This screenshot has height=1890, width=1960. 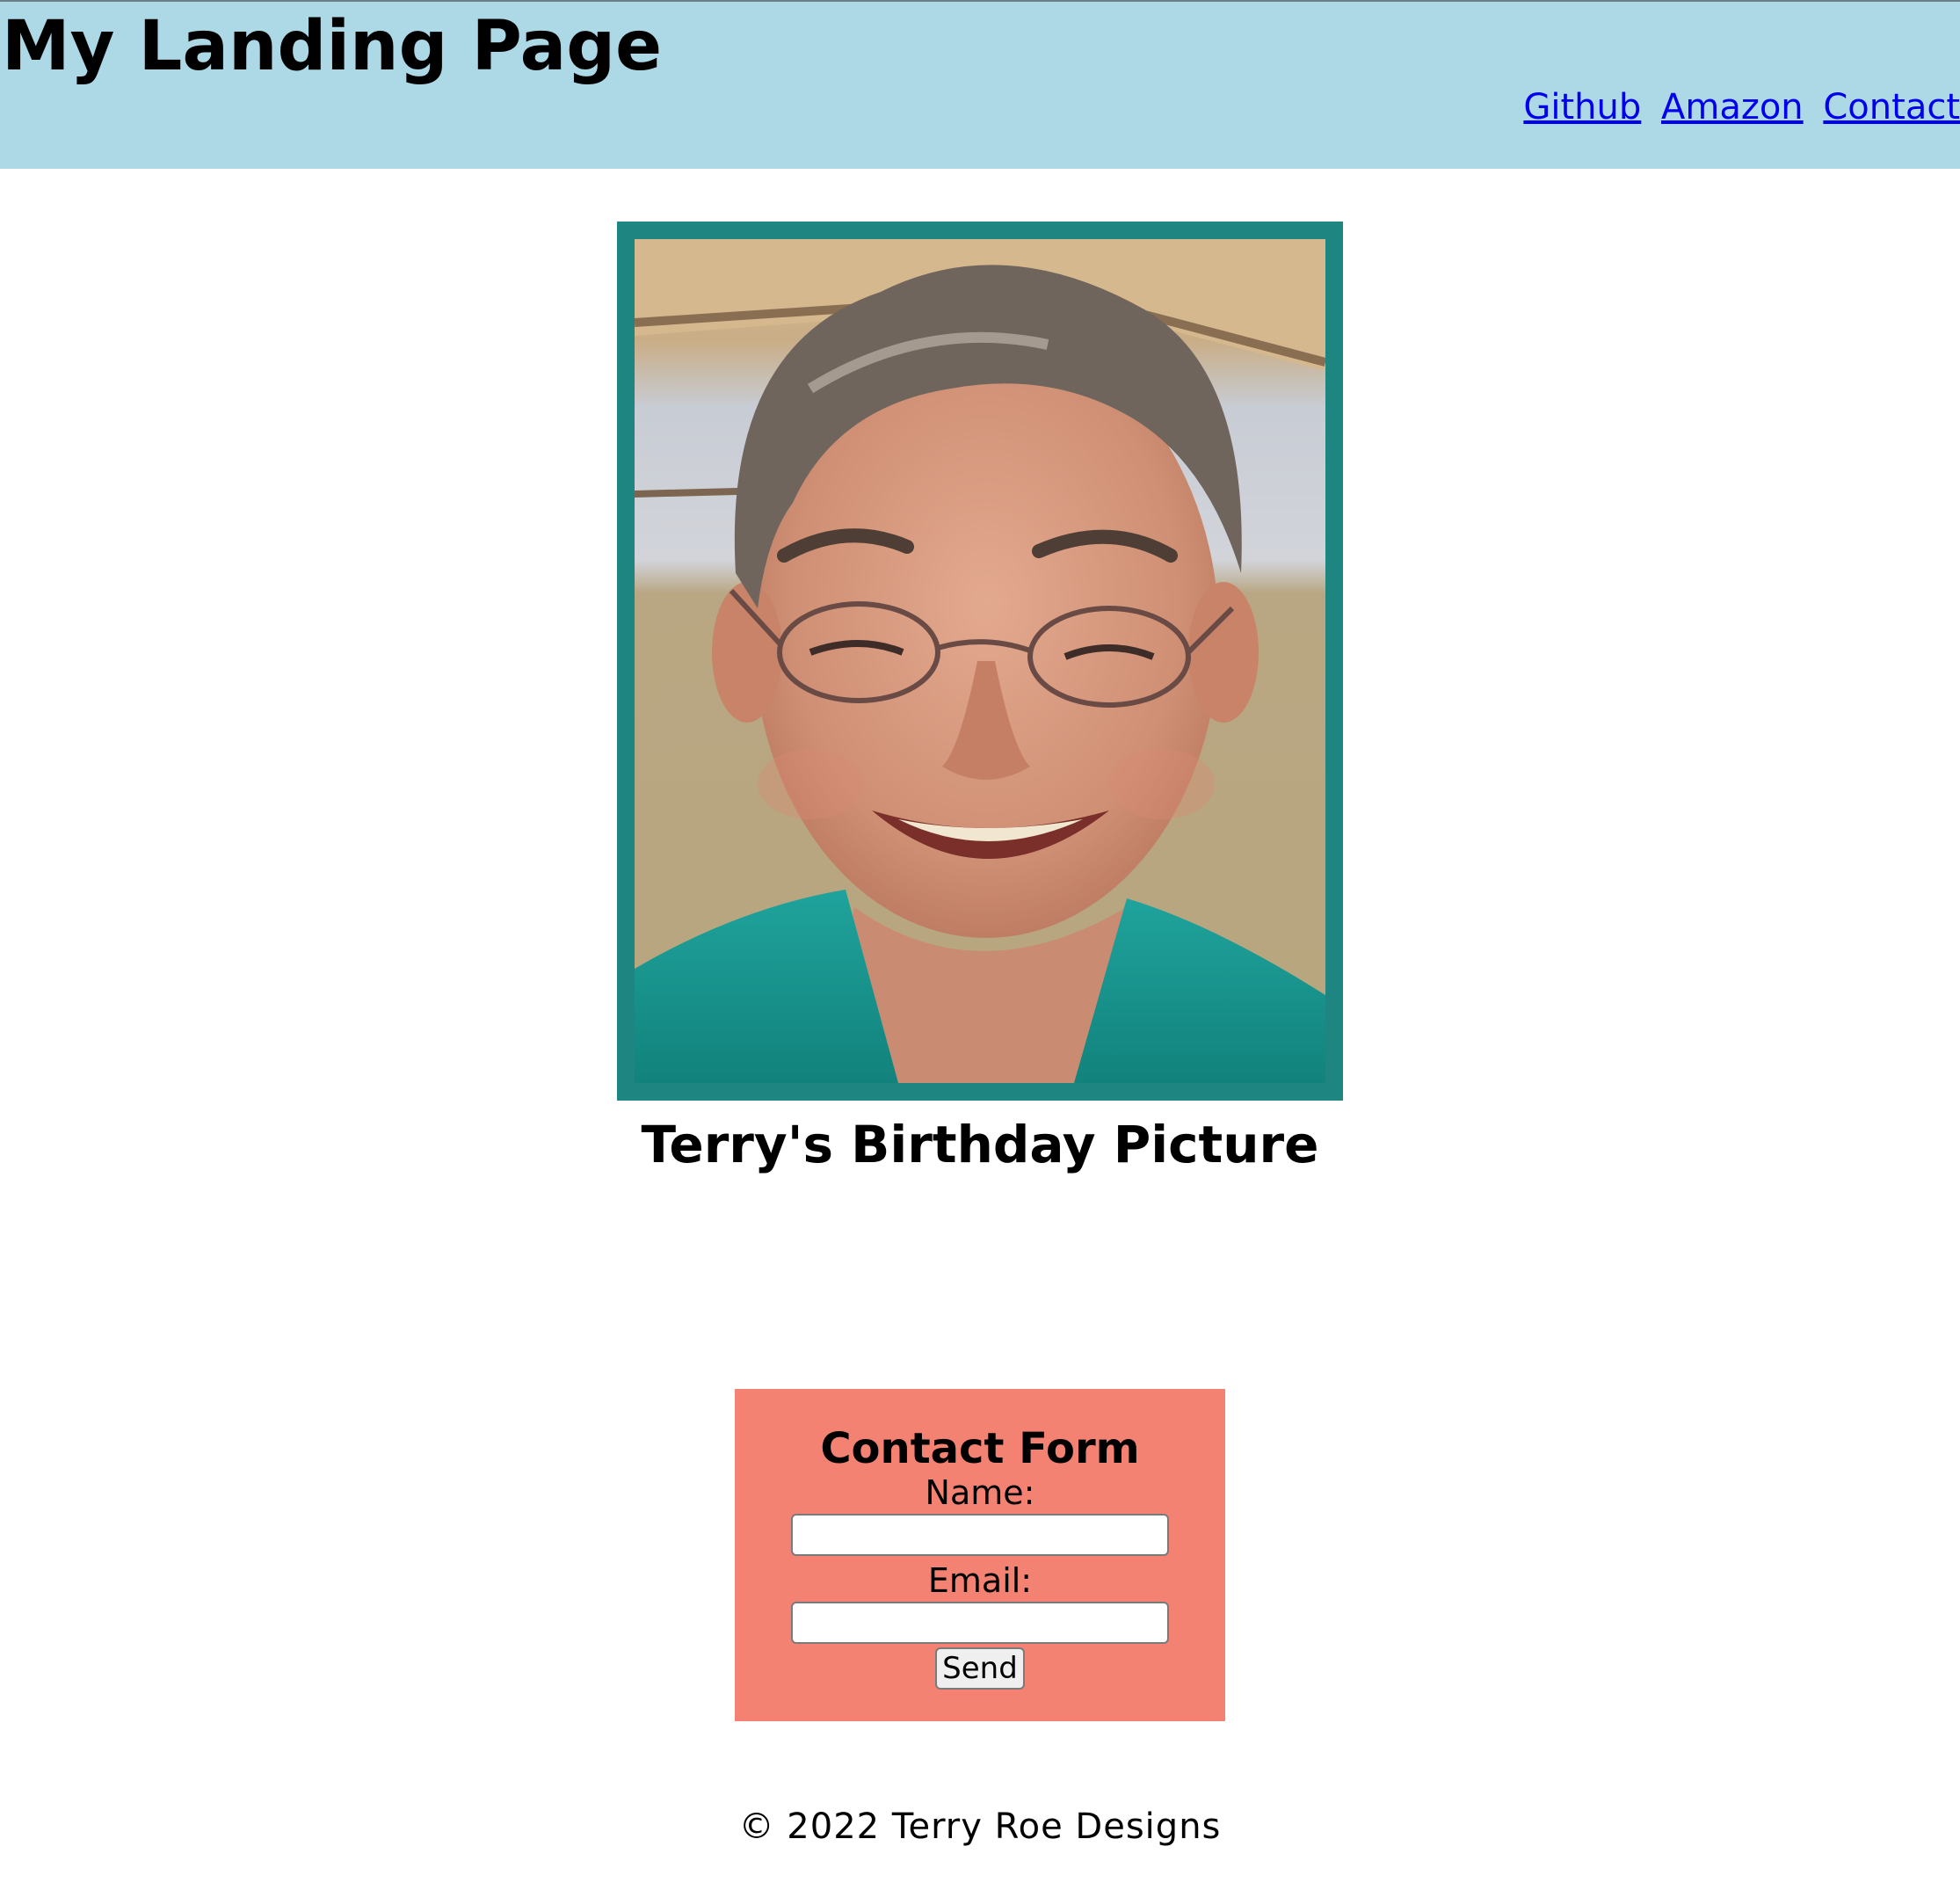 What do you see at coordinates (1891, 107) in the screenshot?
I see `nav-link-contact: Contact` at bounding box center [1891, 107].